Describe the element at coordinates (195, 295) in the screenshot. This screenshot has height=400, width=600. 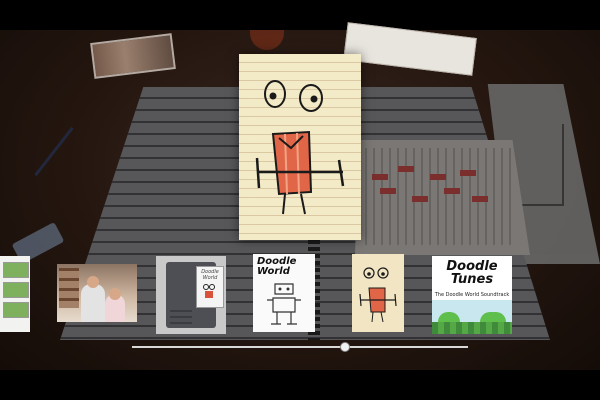
I see `game-cartridge-icon: Doodle World` at that location.